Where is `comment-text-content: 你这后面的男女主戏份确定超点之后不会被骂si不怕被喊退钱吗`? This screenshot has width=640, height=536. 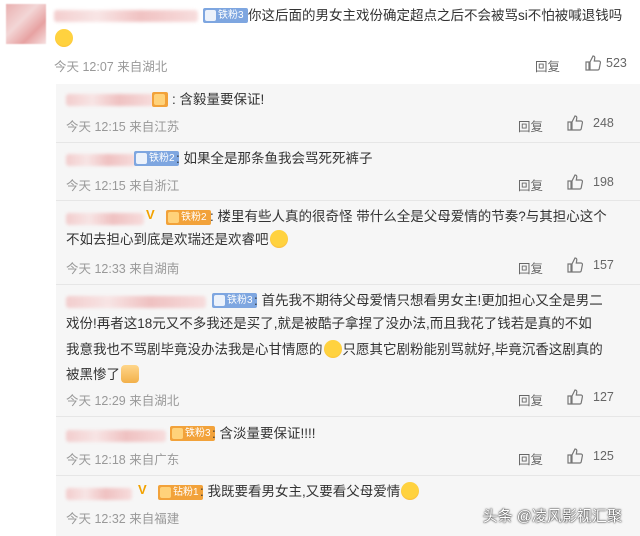 comment-text-content: 你这后面的男女主戏份确定超点之后不会被骂si不怕被喊退钱吗 is located at coordinates (435, 15).